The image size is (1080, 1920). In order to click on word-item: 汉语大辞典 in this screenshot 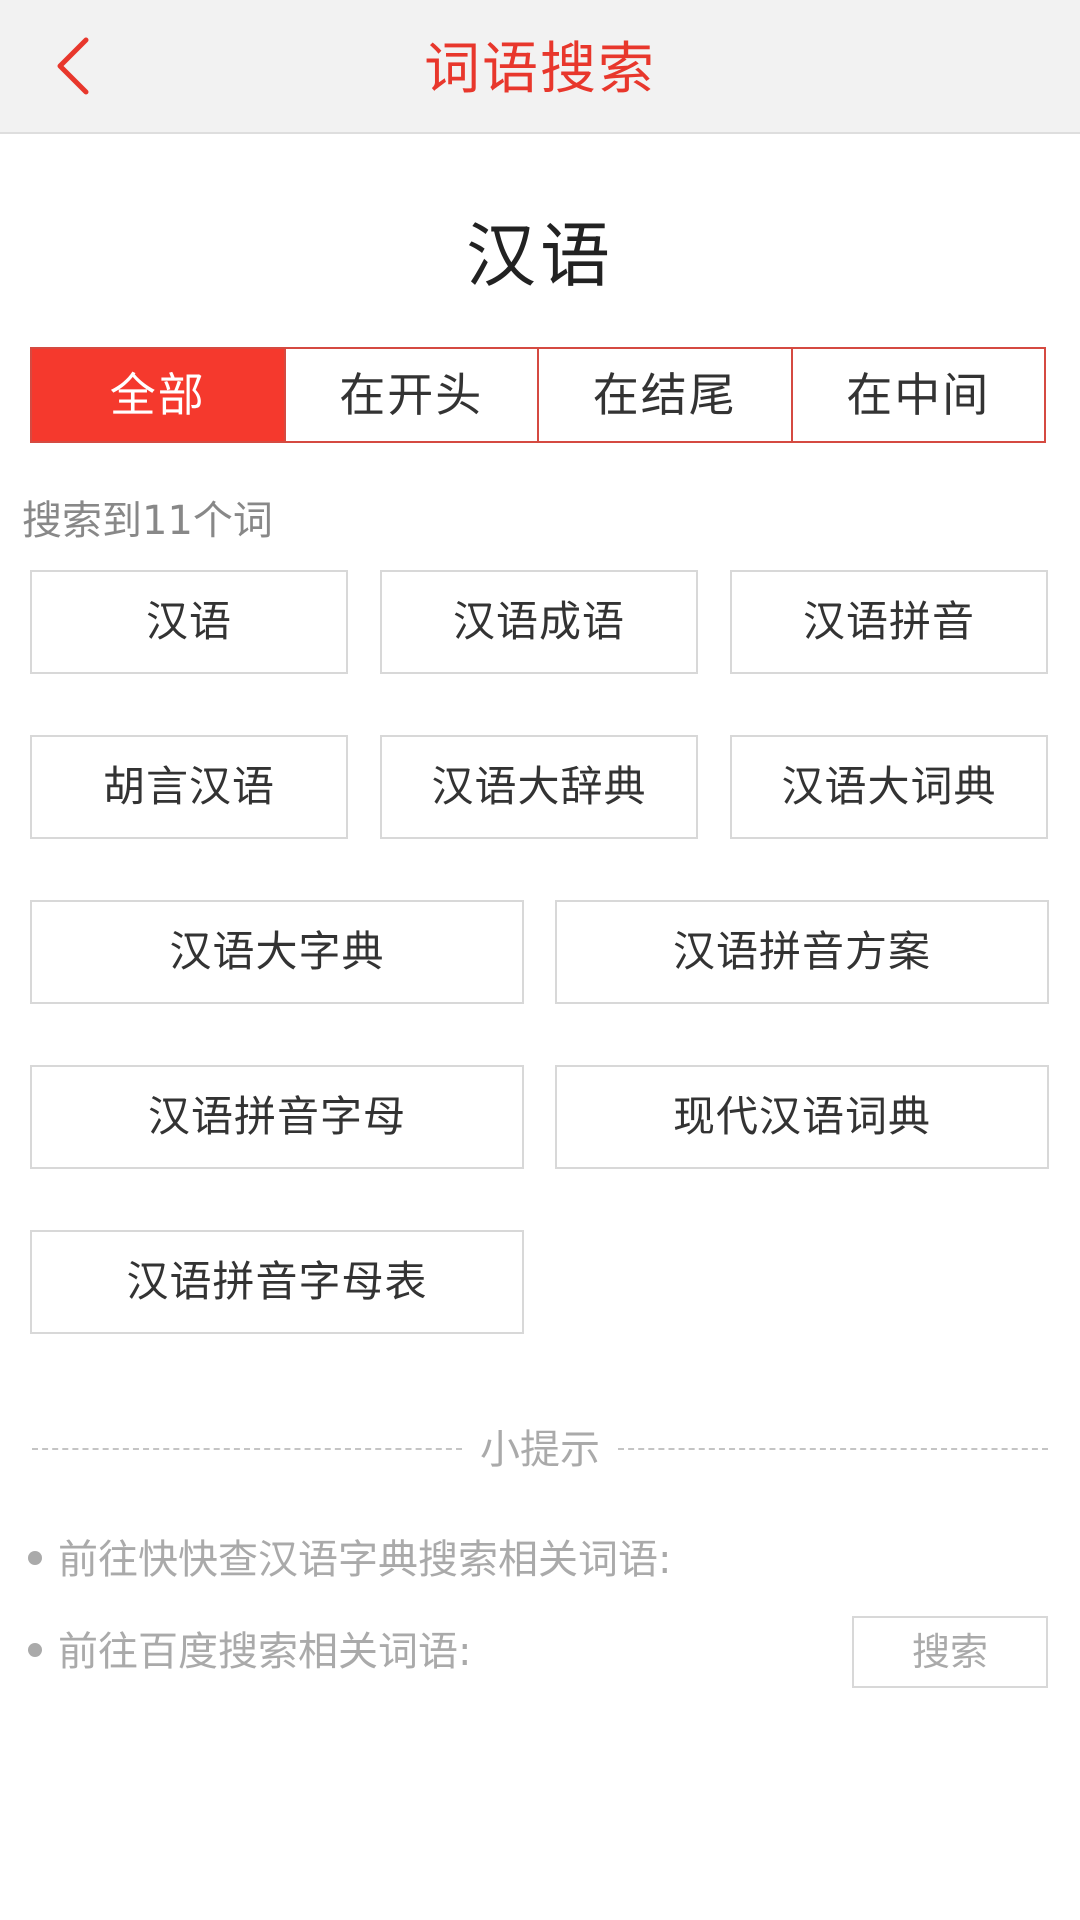, I will do `click(539, 787)`.